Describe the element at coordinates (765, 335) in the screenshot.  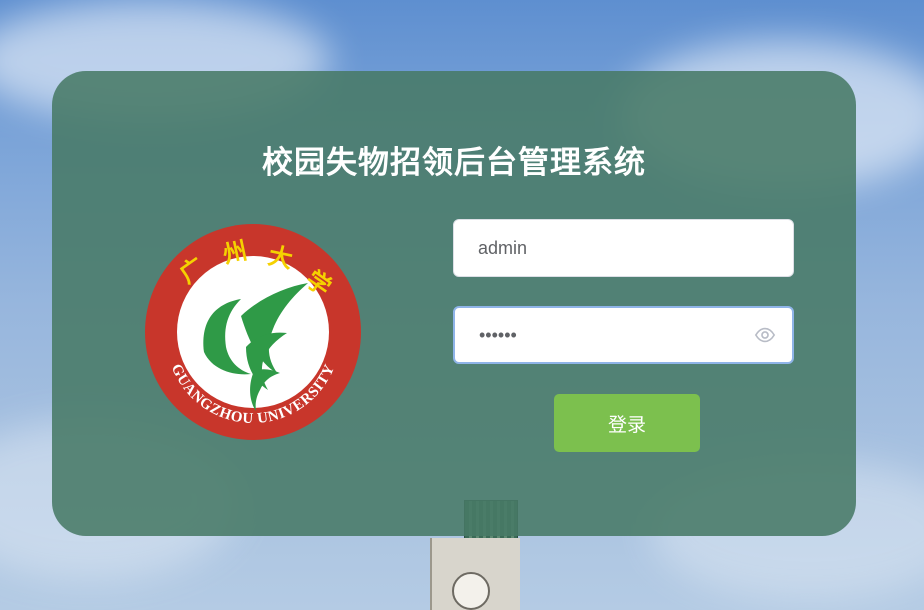
I see `eye-icon` at that location.